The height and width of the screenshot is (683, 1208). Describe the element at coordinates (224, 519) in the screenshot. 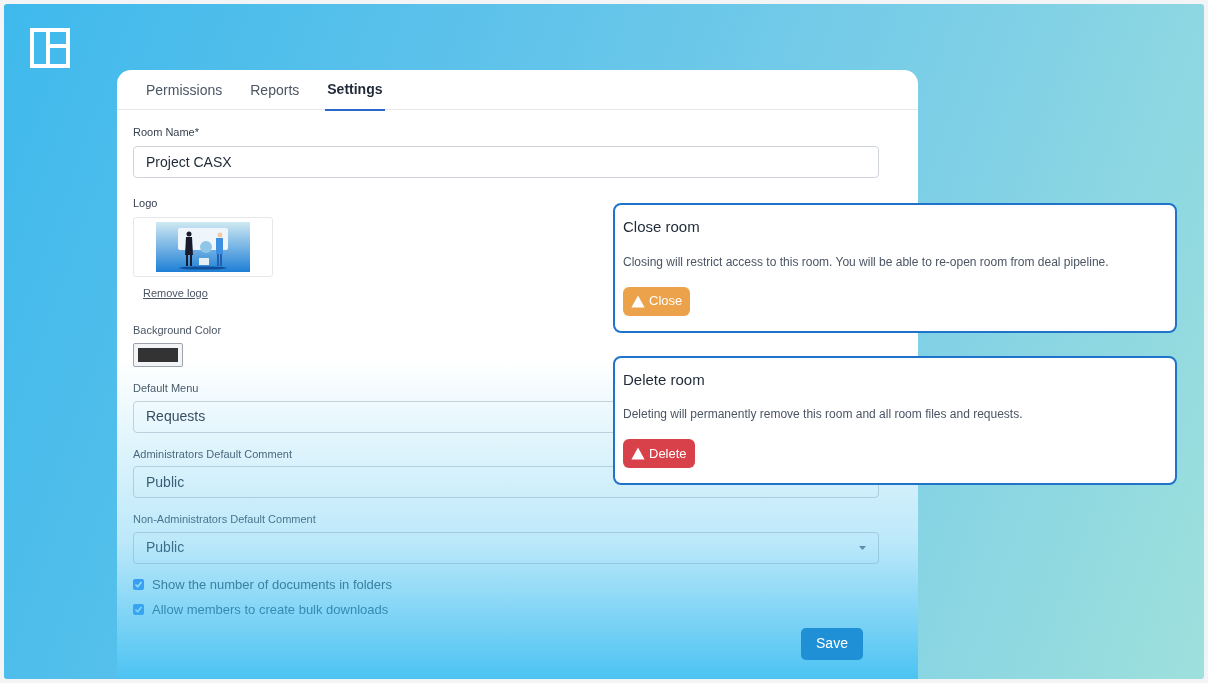

I see `field-label: Non-Administrators Default Comment` at that location.